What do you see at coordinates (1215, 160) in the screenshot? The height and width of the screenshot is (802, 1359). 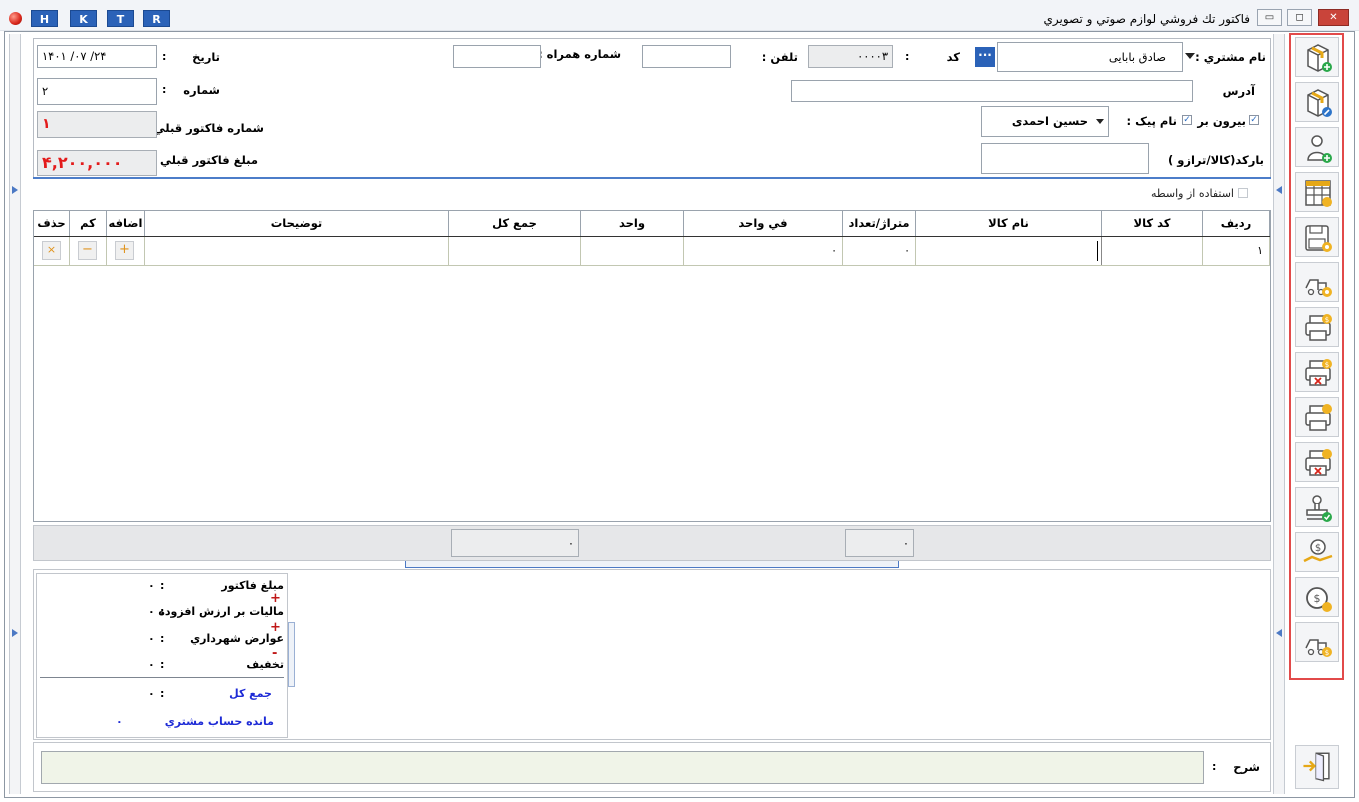 I see `barcode-label: باركد(كالا/ترازو )` at bounding box center [1215, 160].